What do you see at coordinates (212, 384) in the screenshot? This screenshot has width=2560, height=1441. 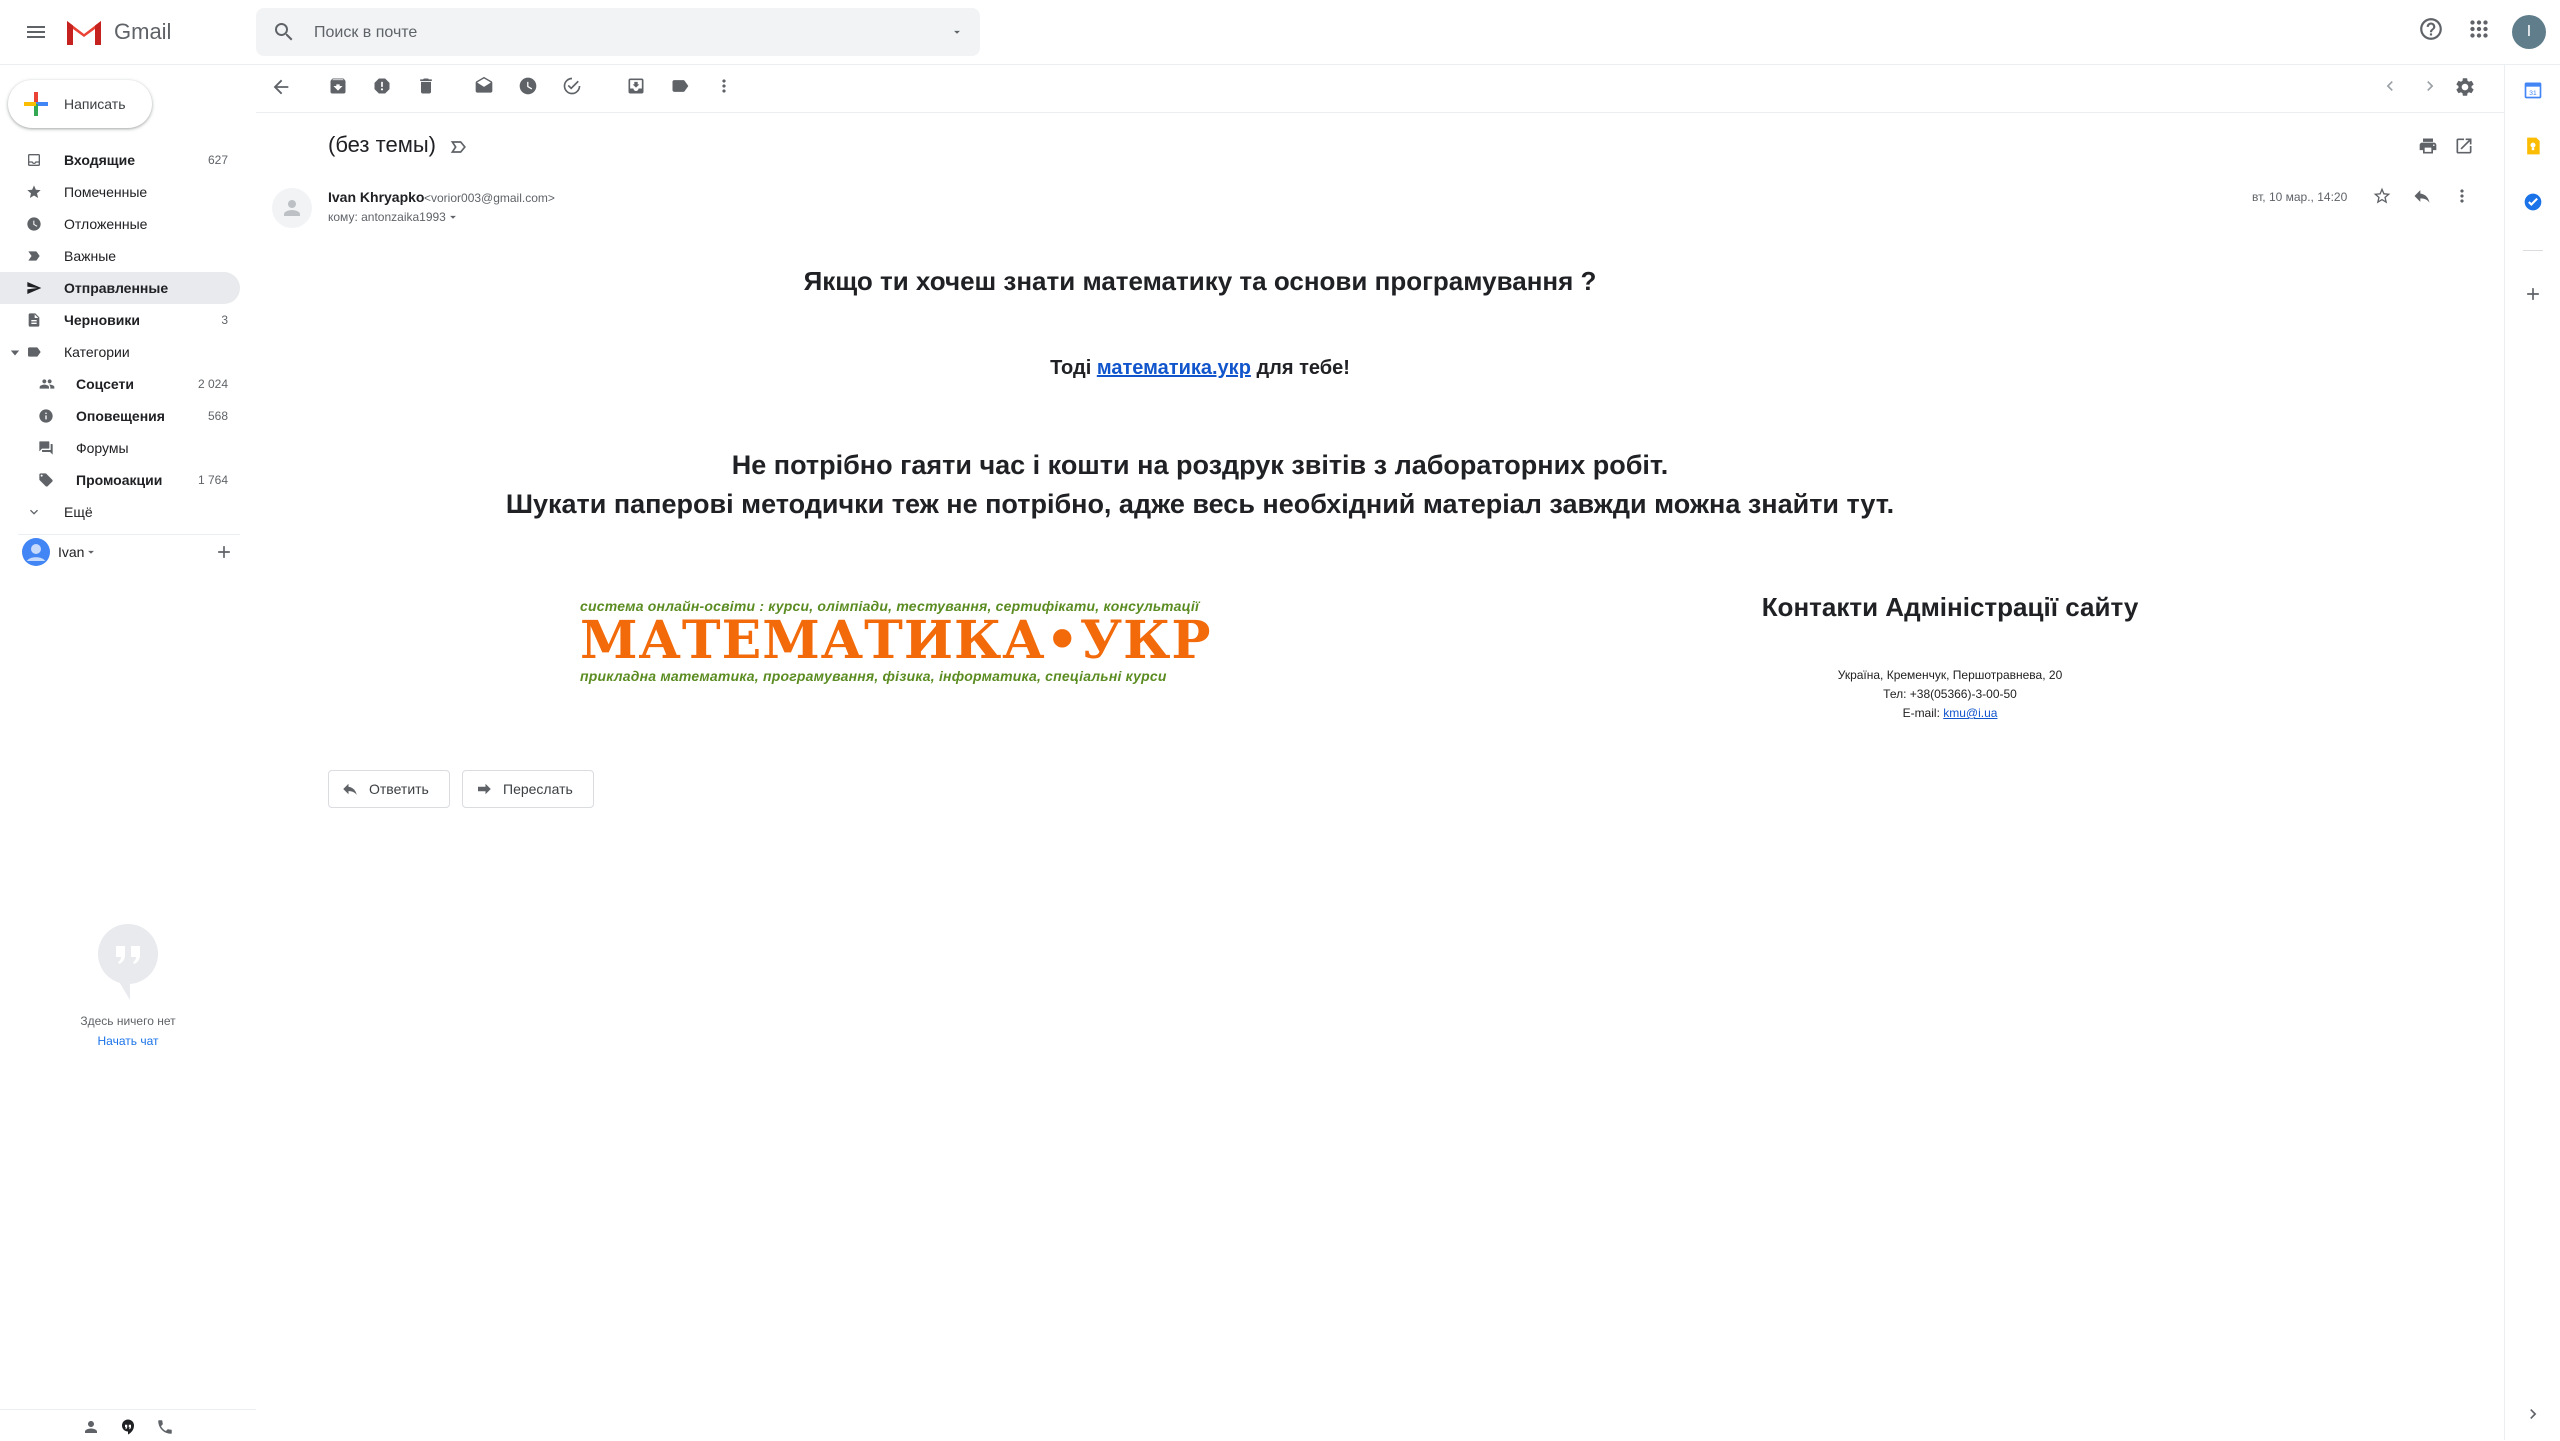 I see `sidebar-item-count: 2 024` at bounding box center [212, 384].